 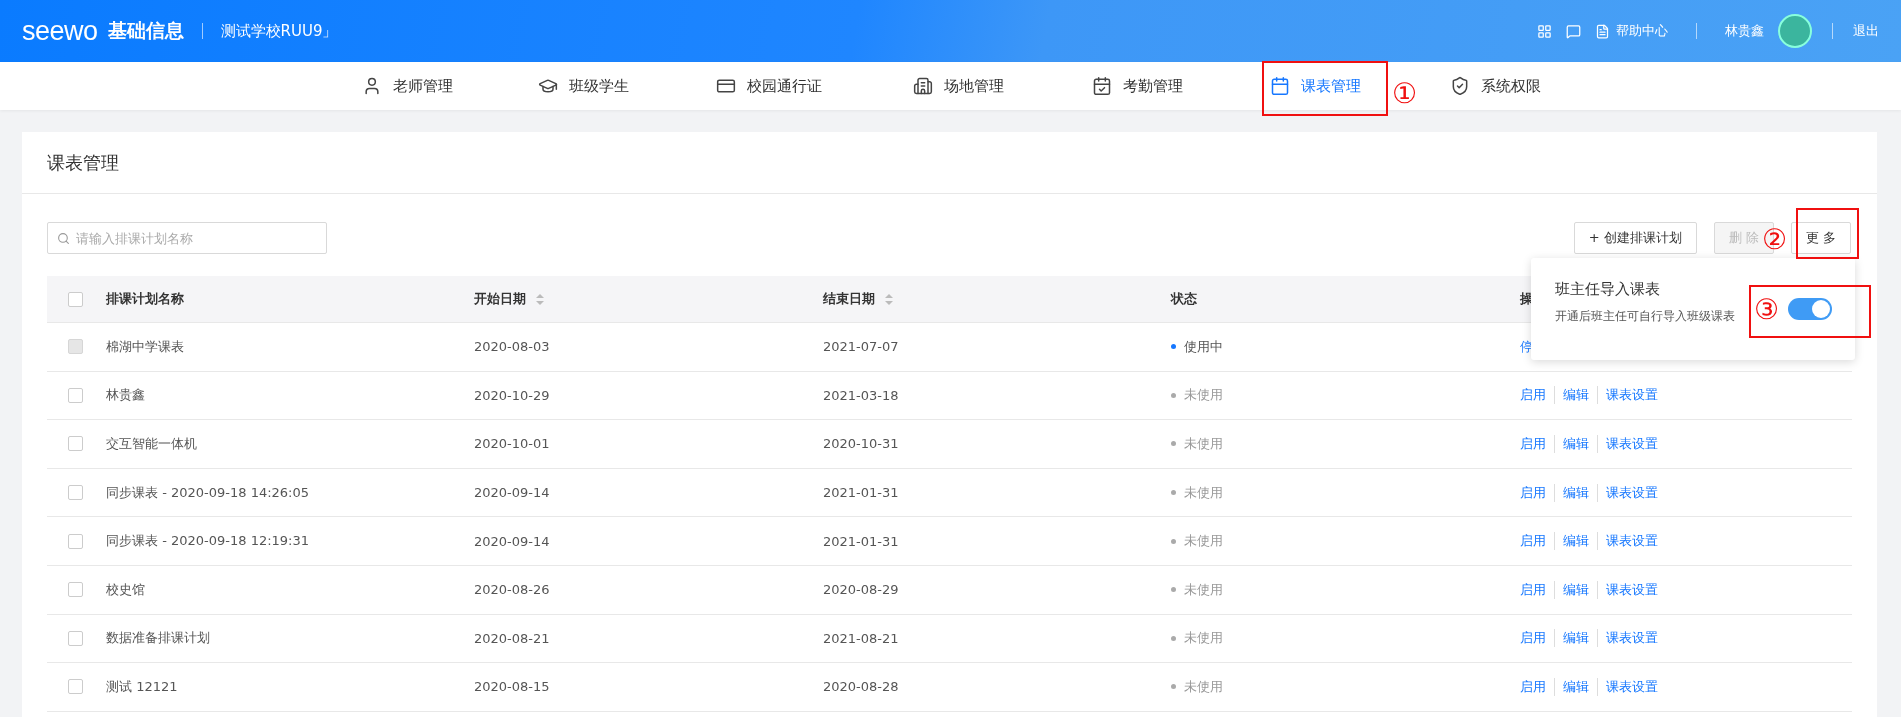 What do you see at coordinates (1184, 299) in the screenshot?
I see `column-label: 状态` at bounding box center [1184, 299].